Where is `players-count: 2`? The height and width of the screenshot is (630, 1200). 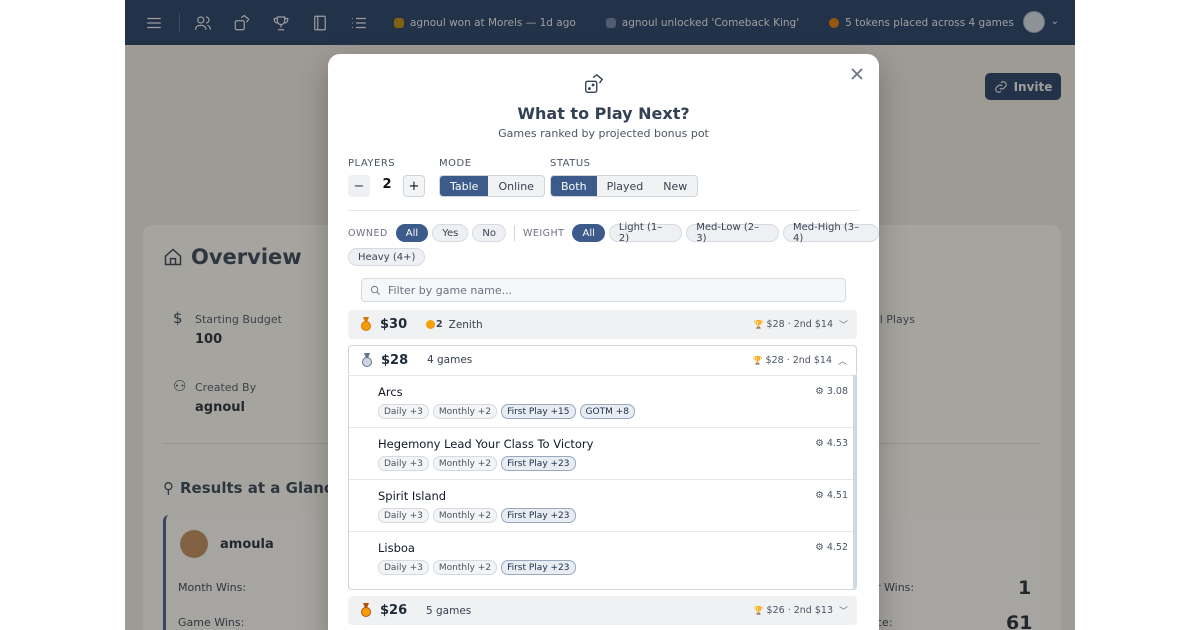 players-count: 2 is located at coordinates (387, 184).